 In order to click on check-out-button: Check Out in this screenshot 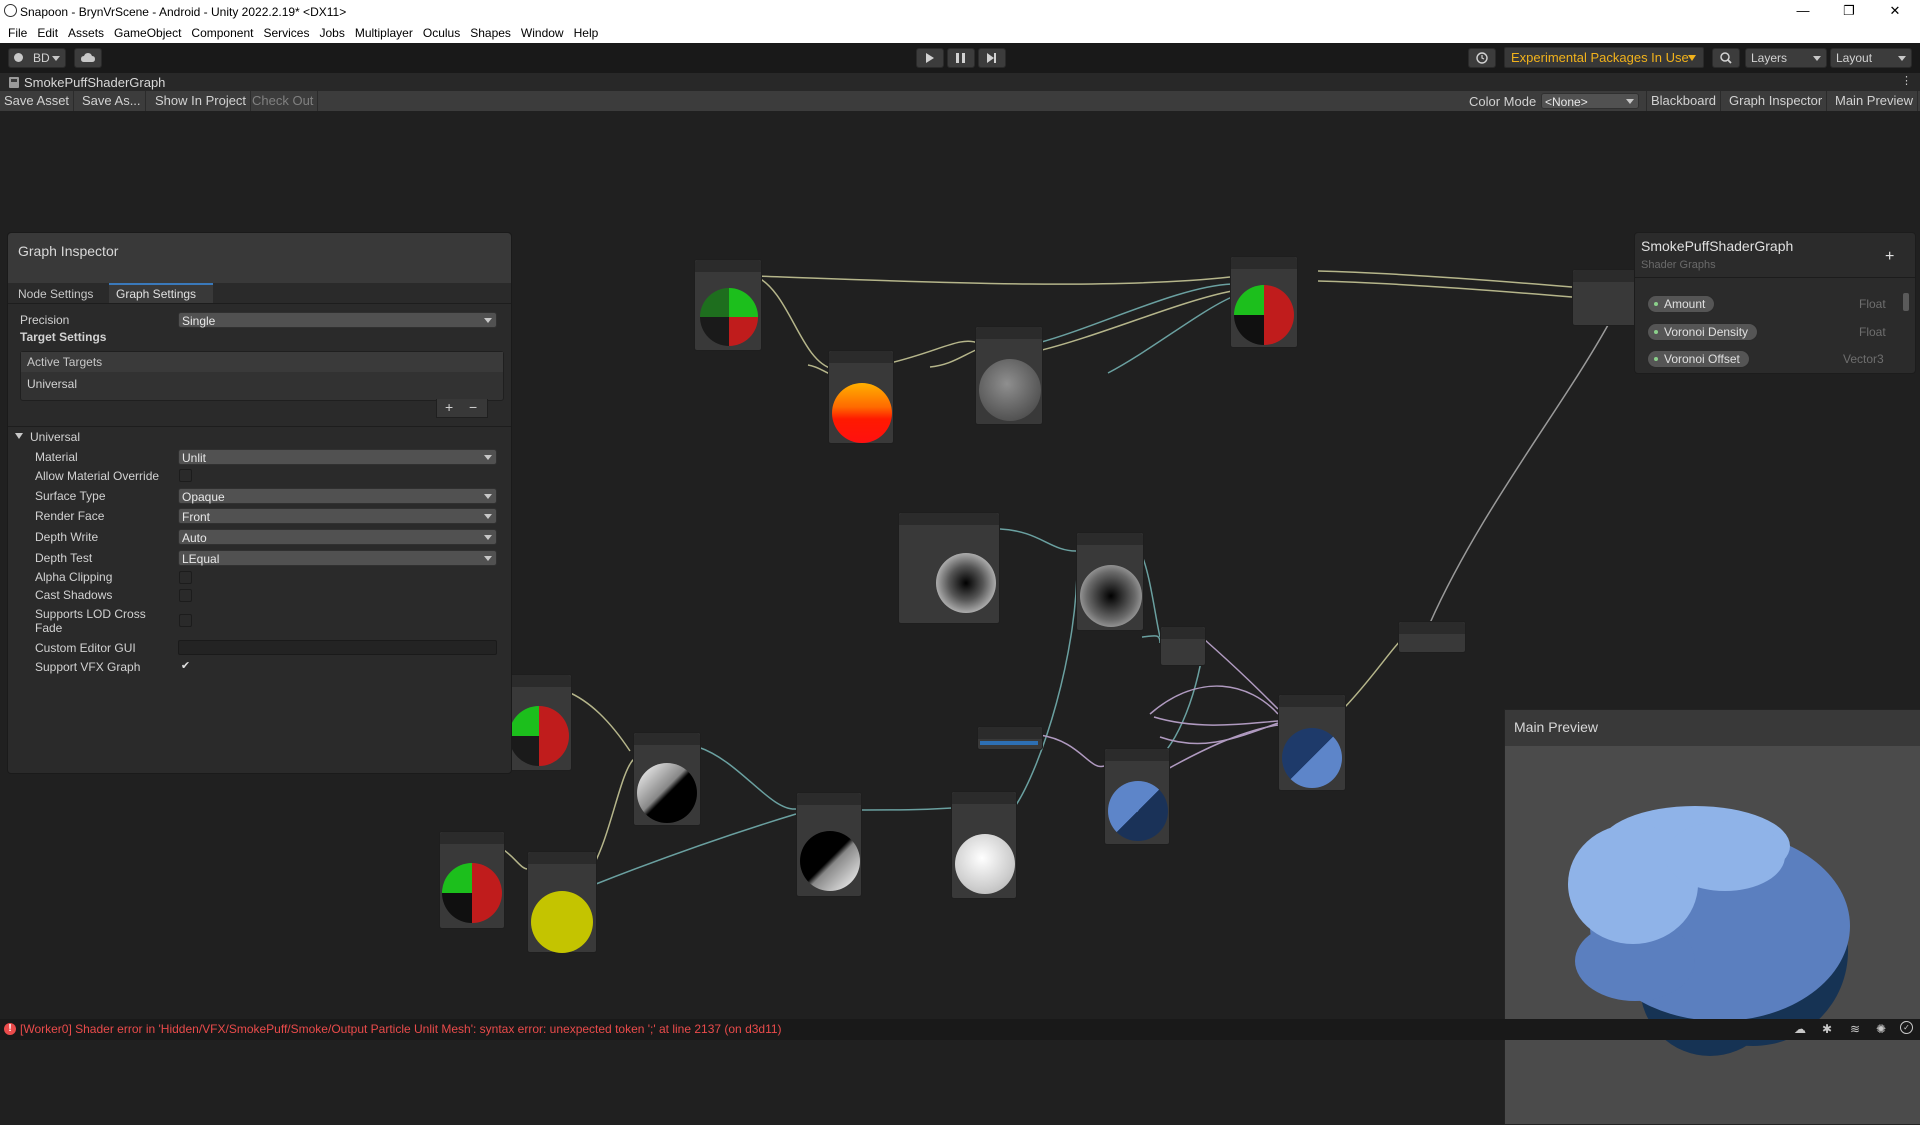, I will do `click(283, 101)`.